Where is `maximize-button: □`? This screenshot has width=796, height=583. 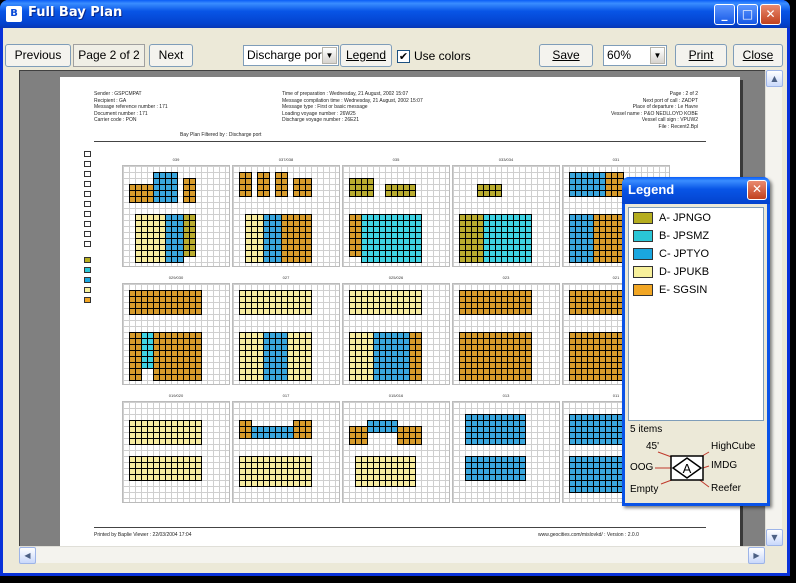
maximize-button: □ is located at coordinates (747, 14).